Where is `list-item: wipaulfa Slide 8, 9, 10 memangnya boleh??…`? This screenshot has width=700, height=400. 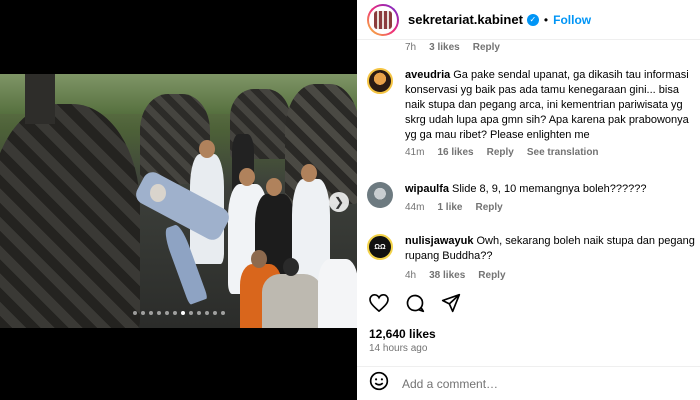
list-item: wipaulfa Slide 8, 9, 10 memangnya boleh??… is located at coordinates (532, 197).